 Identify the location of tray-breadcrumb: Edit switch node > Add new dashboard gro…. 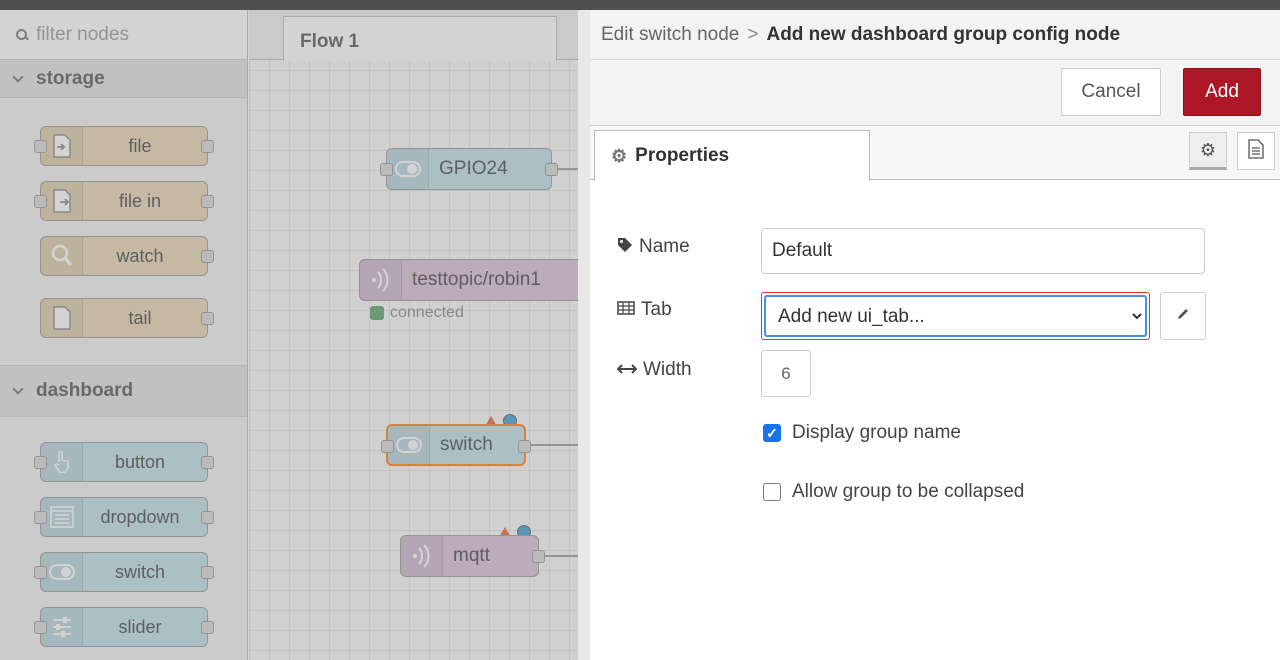
(935, 35).